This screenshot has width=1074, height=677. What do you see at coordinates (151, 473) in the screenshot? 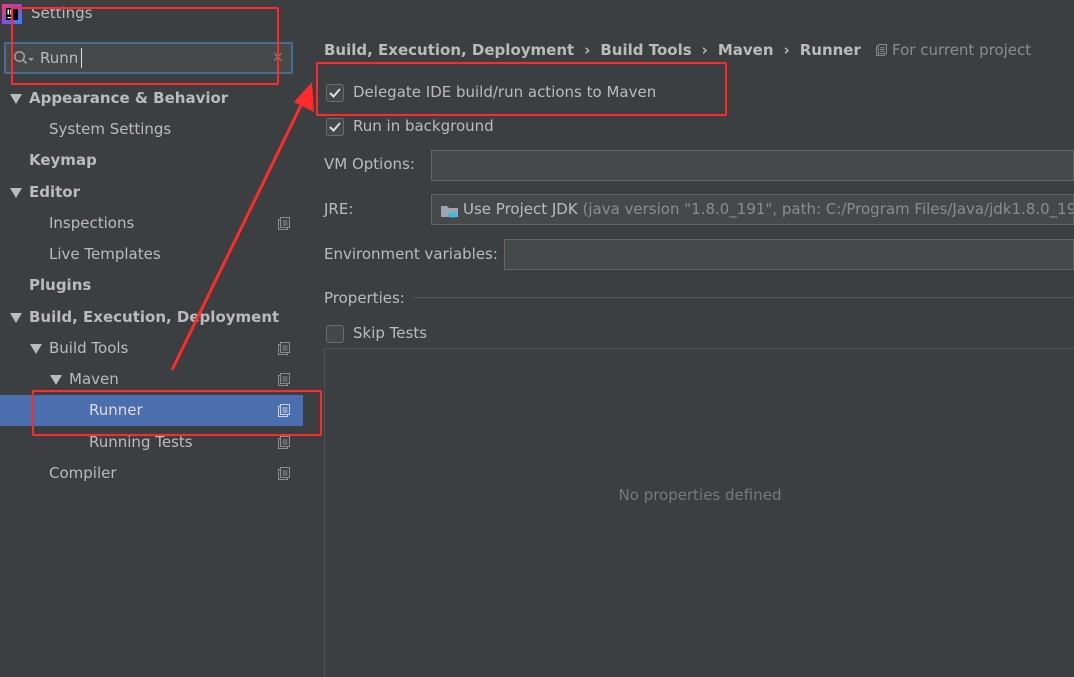
I see `tree-item-compiler: Compiler` at bounding box center [151, 473].